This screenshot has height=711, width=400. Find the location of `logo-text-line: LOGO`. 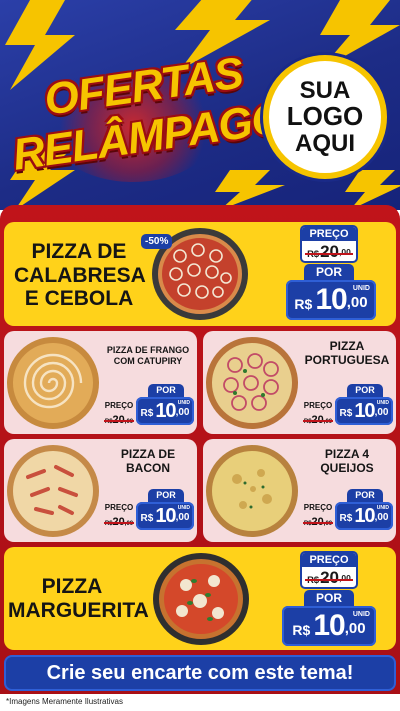

logo-text-line: LOGO is located at coordinates (325, 116).